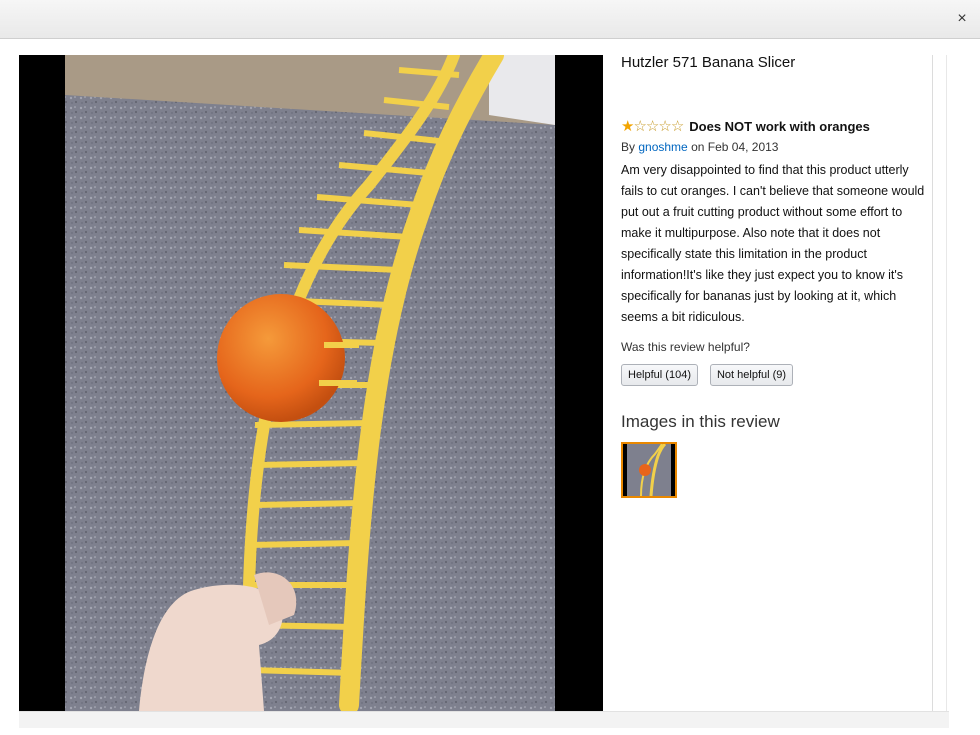 This screenshot has height=735, width=980. I want to click on close-icon: ×, so click(962, 19).